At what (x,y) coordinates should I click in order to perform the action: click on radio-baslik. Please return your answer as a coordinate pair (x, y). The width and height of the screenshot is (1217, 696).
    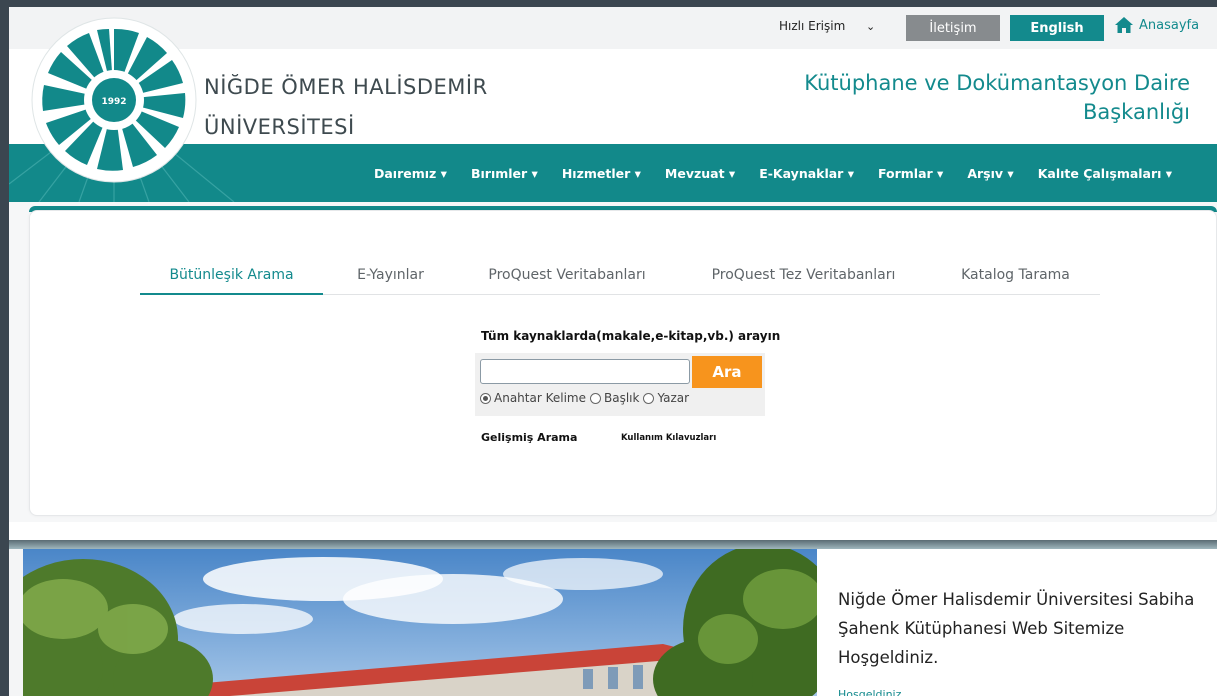
    Looking at the image, I should click on (595, 398).